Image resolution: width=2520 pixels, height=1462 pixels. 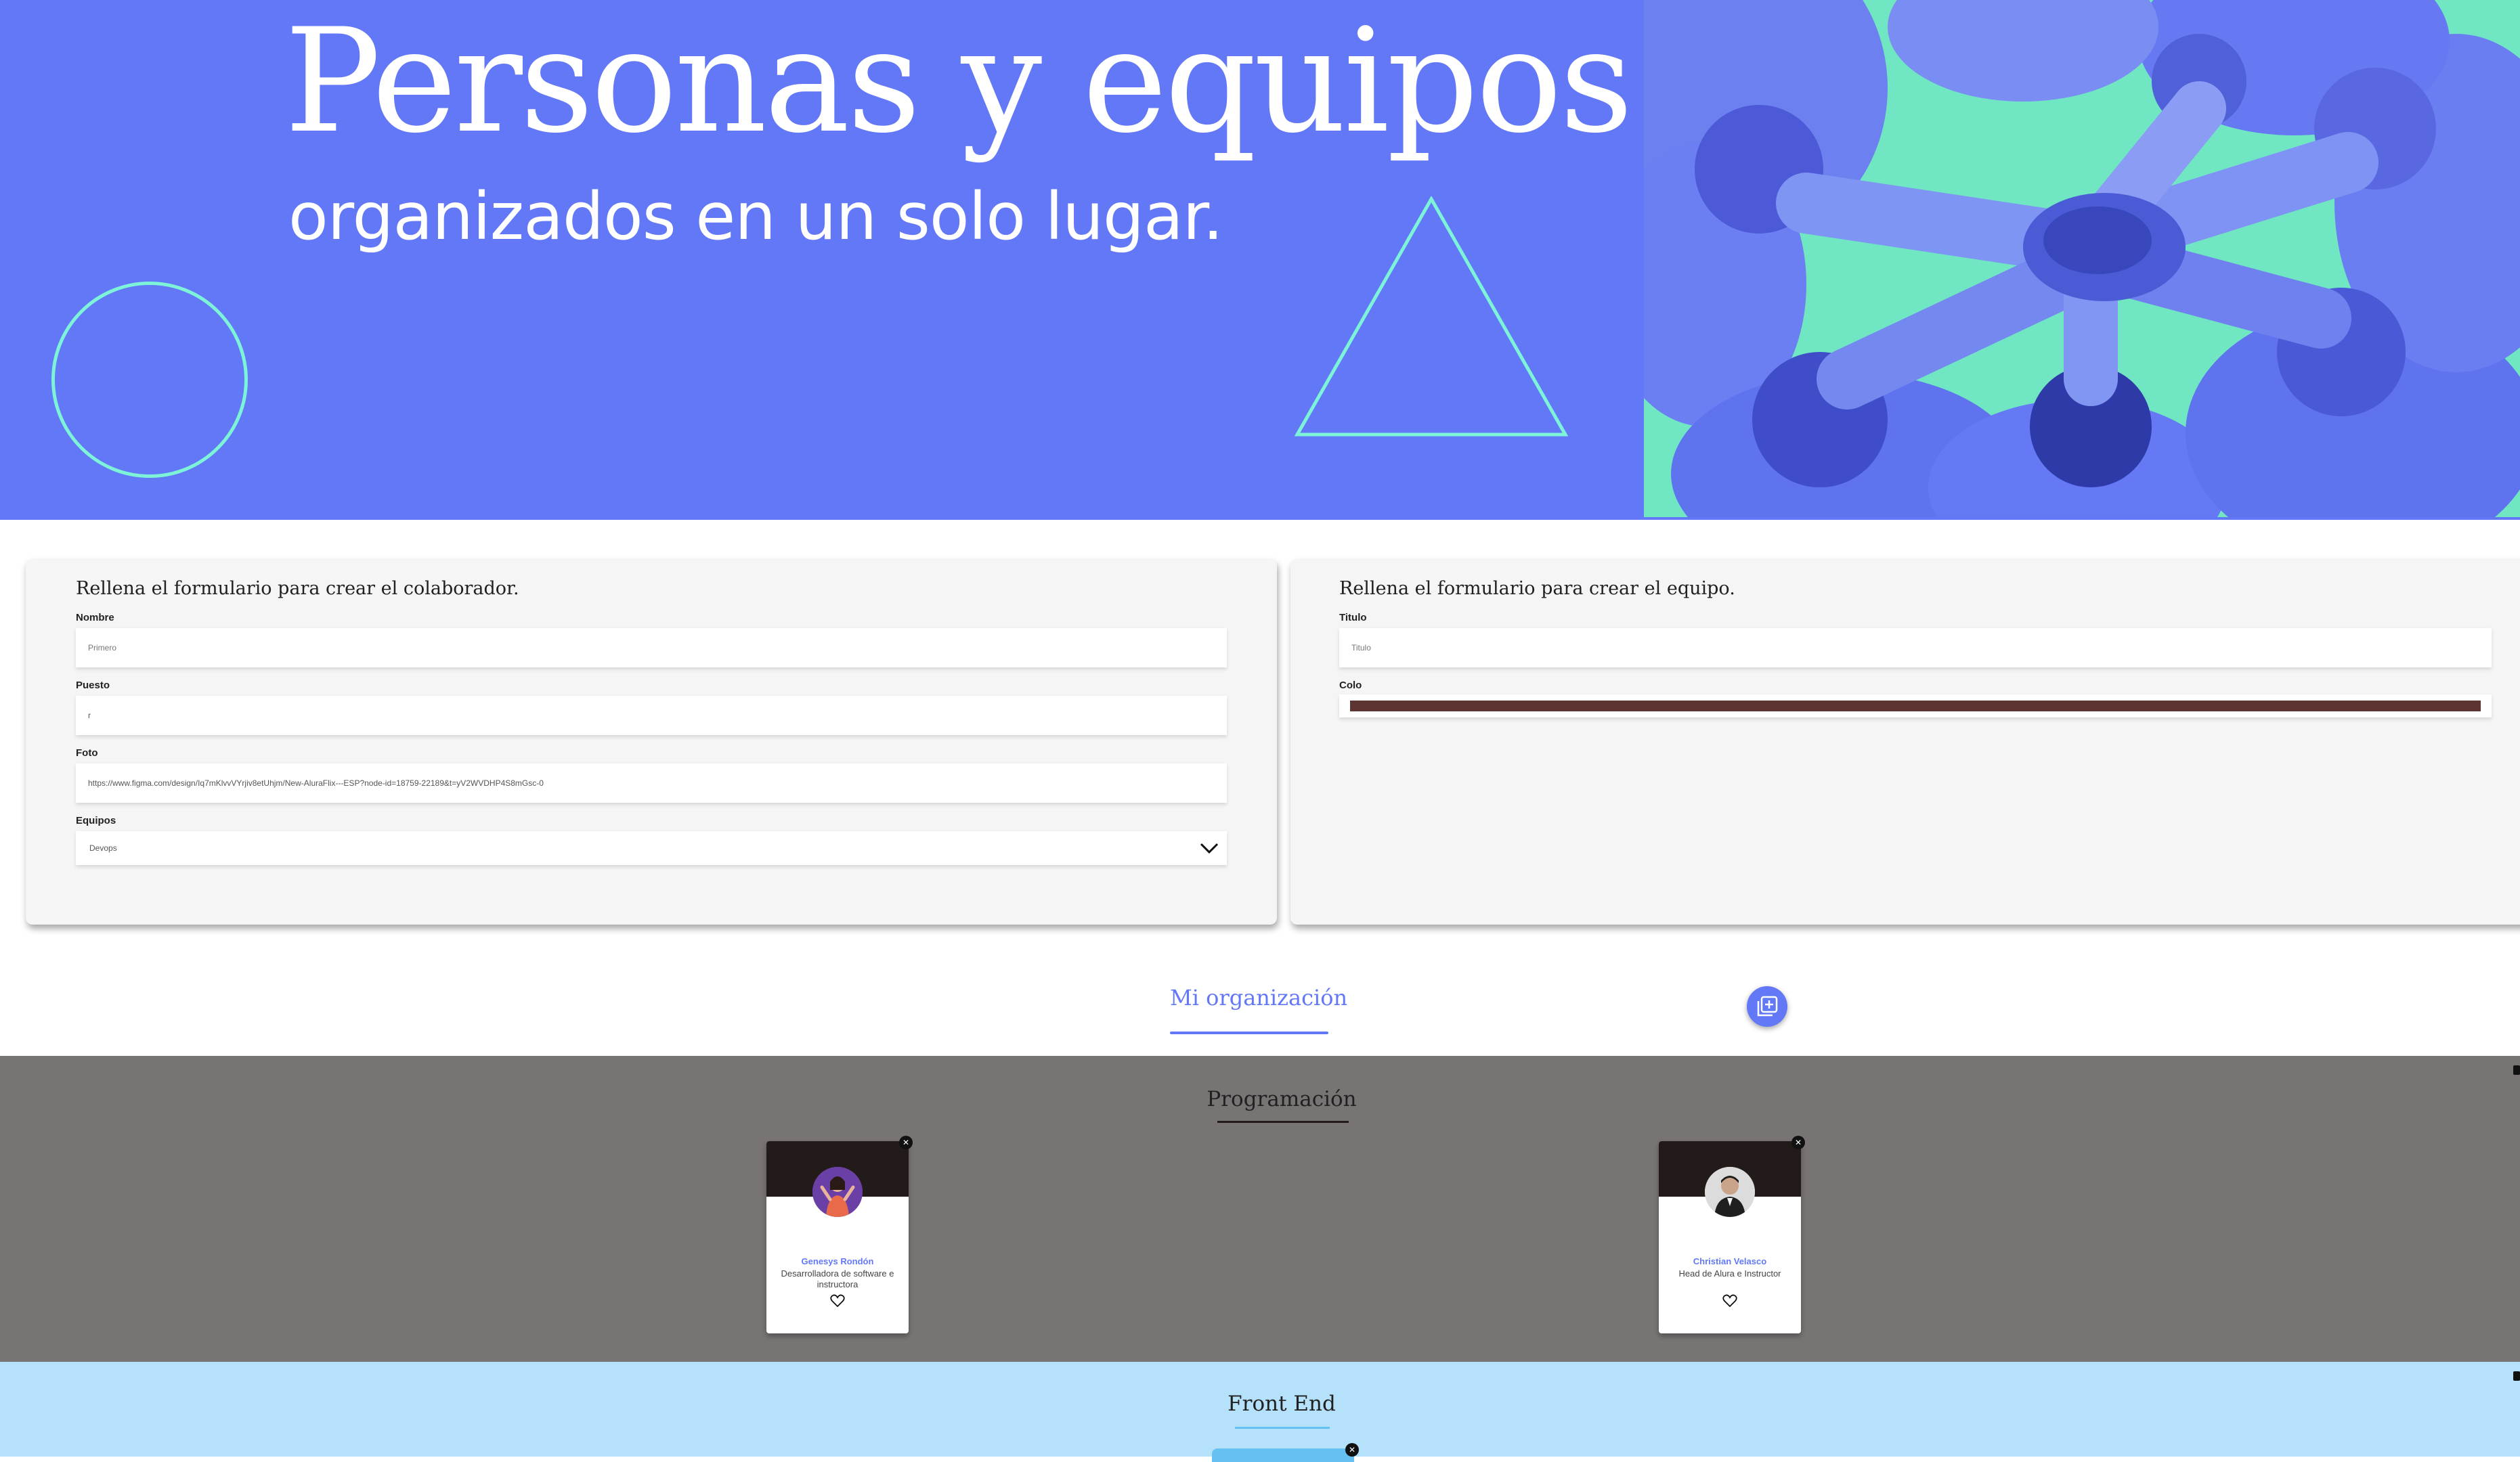 What do you see at coordinates (103, 848) in the screenshot?
I see `equipos-selected-value: Devops` at bounding box center [103, 848].